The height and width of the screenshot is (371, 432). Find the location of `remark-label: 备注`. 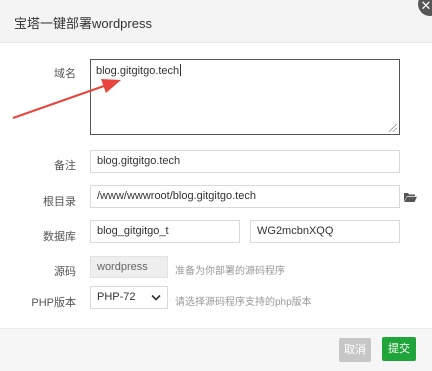

remark-label: 备注 is located at coordinates (65, 166).